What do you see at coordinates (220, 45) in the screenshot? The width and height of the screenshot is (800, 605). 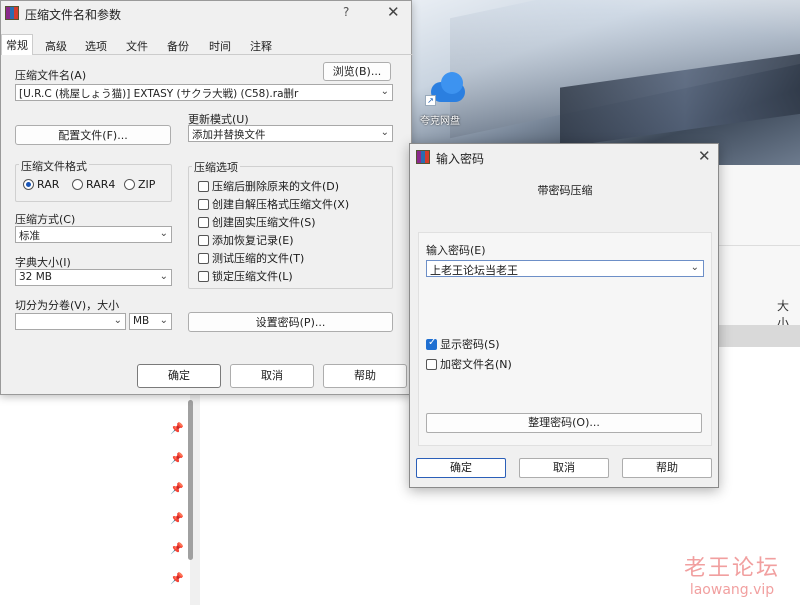 I see `tab-time: 时间` at bounding box center [220, 45].